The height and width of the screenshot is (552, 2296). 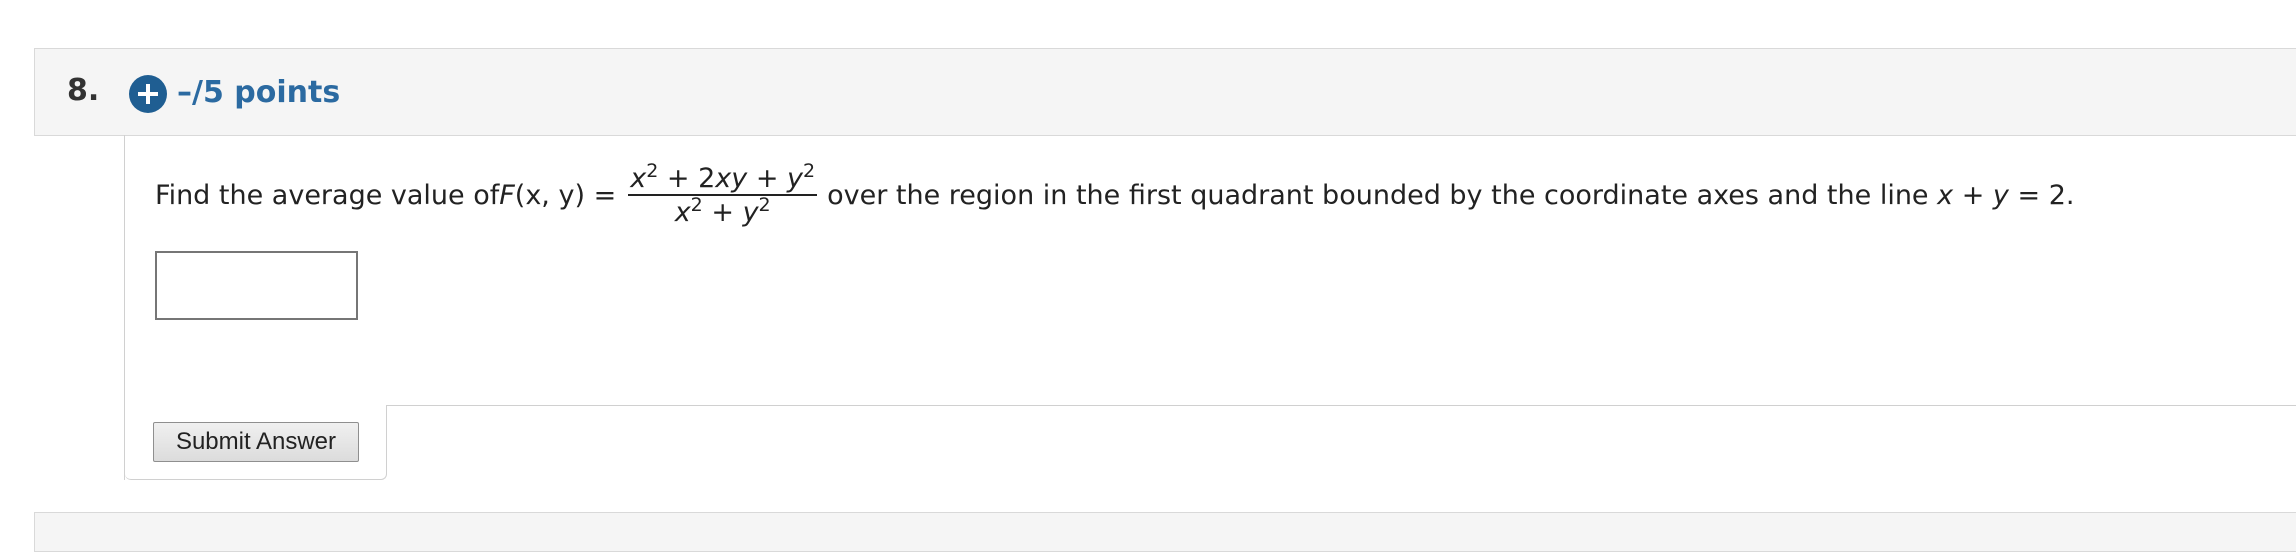 What do you see at coordinates (696, 205) in the screenshot?
I see `den-exp-1: 2` at bounding box center [696, 205].